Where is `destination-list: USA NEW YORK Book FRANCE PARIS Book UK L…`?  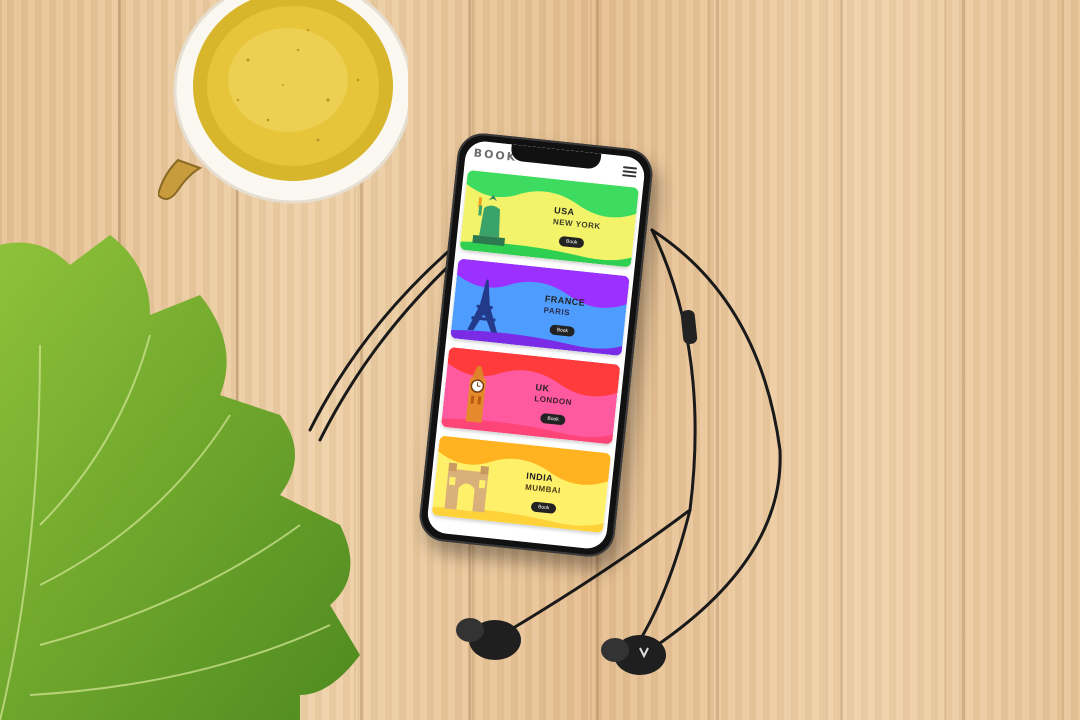 destination-list: USA NEW YORK Book FRANCE PARIS Book UK L… is located at coordinates (535, 351).